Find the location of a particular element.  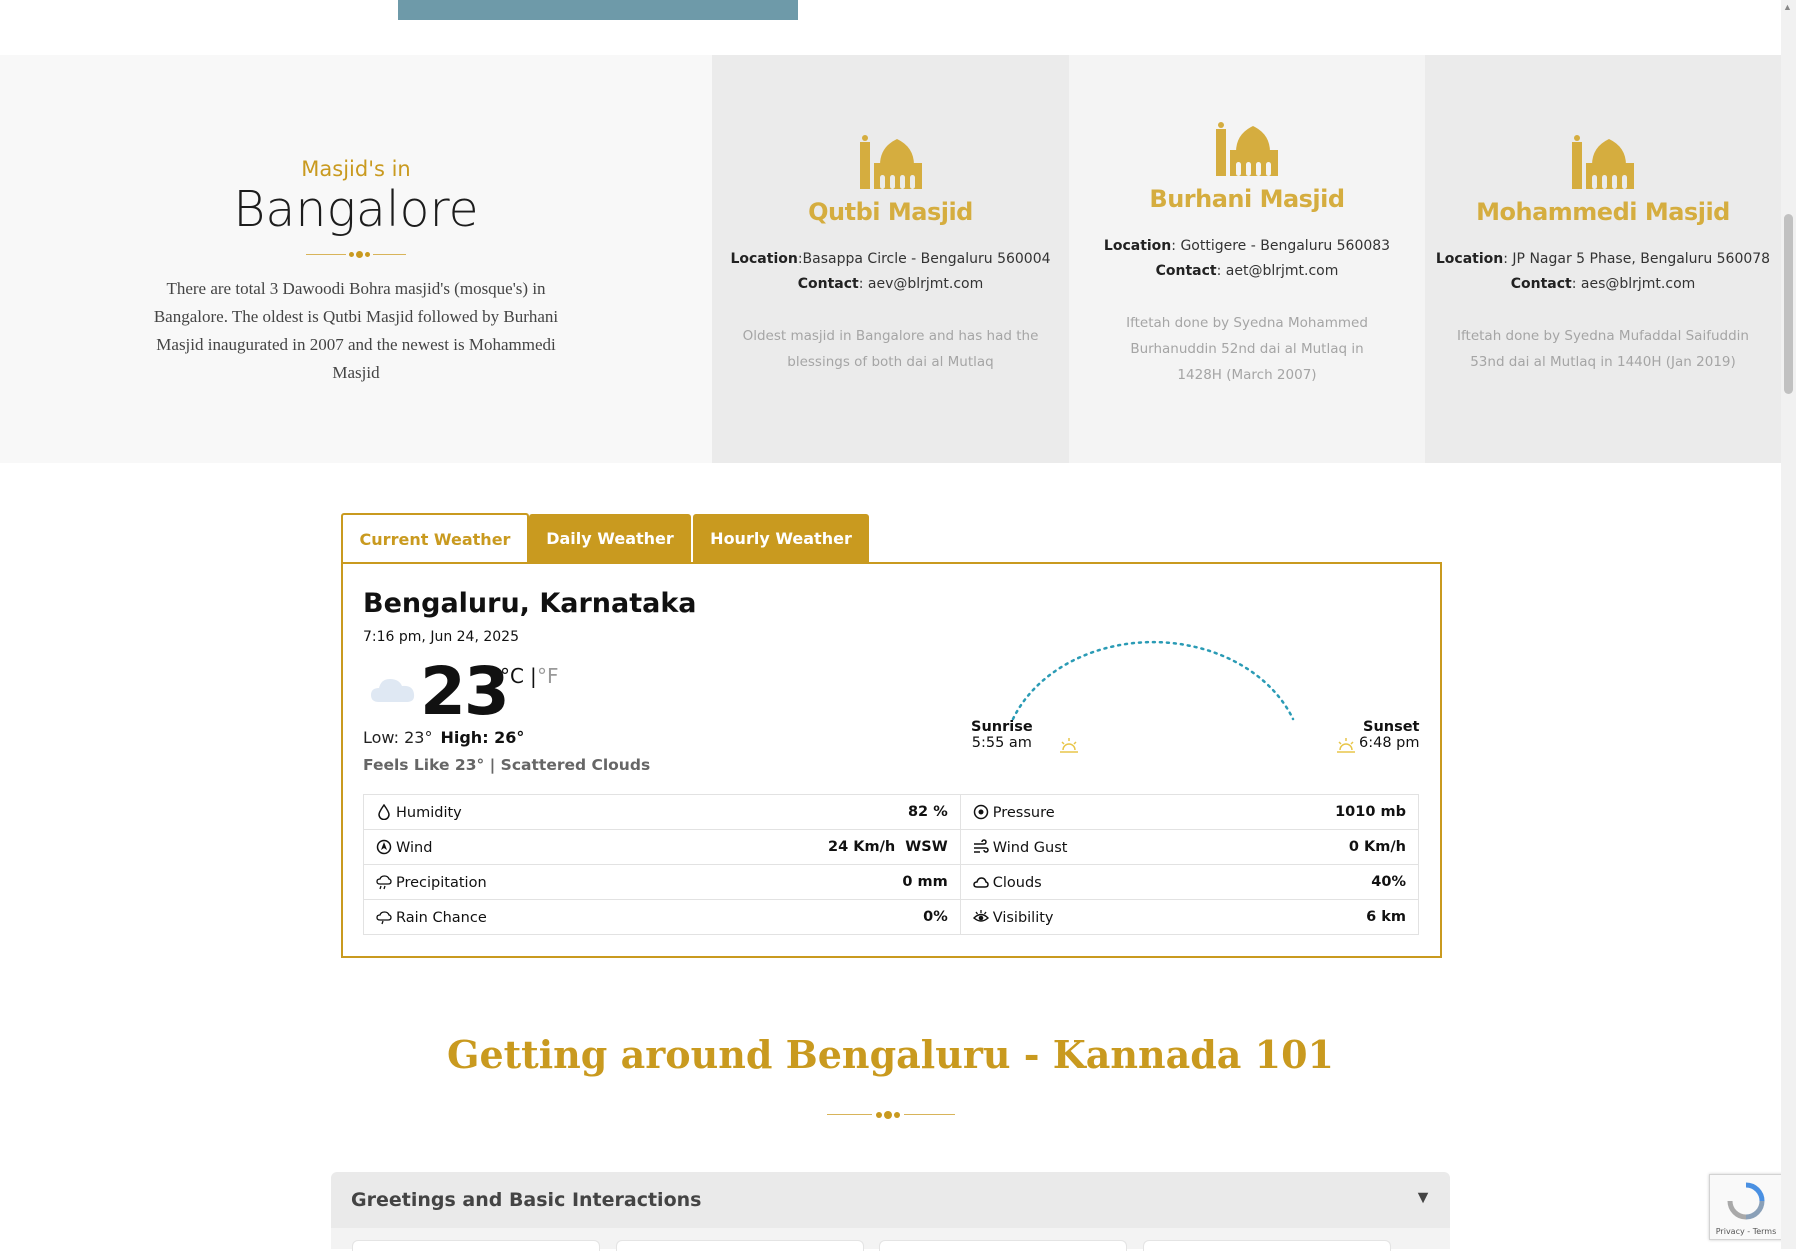

unit-fahrenheit: °F is located at coordinates (548, 676).